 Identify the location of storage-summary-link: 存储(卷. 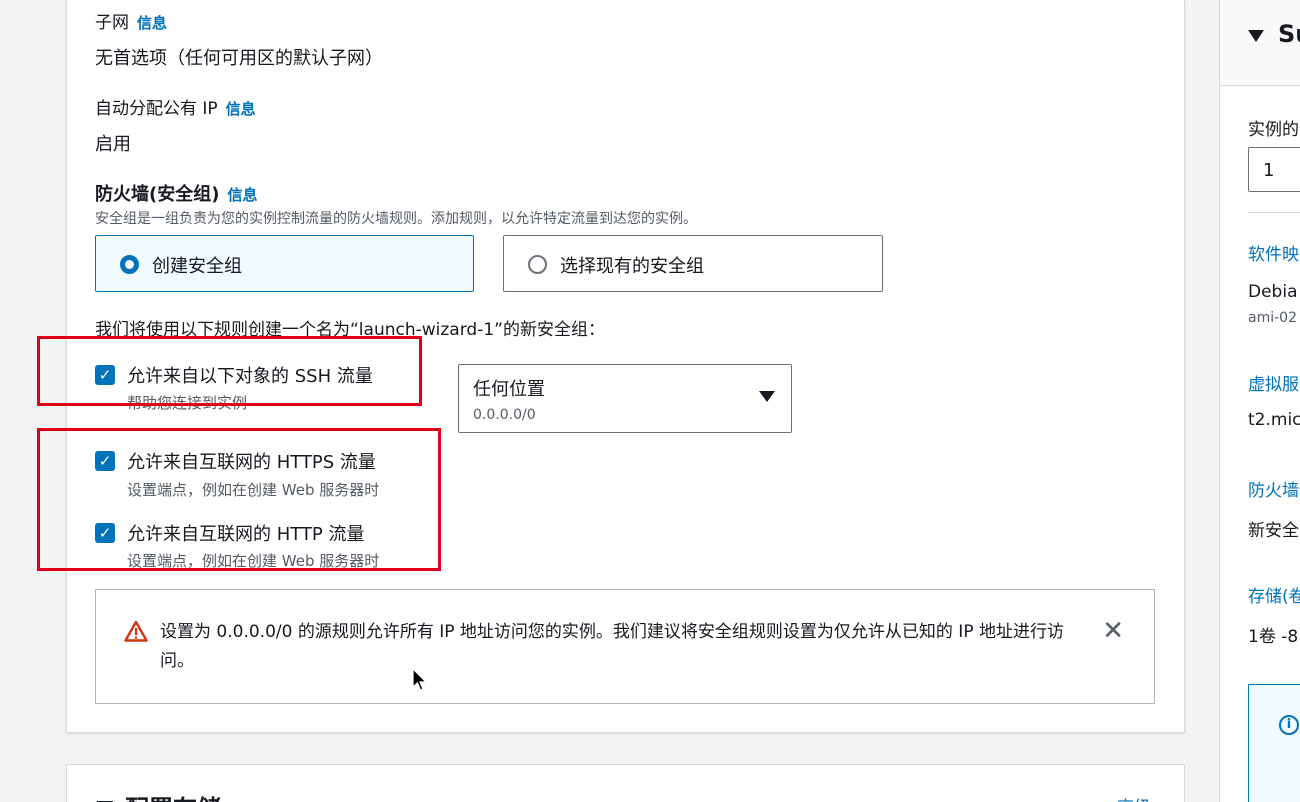
(1274, 594).